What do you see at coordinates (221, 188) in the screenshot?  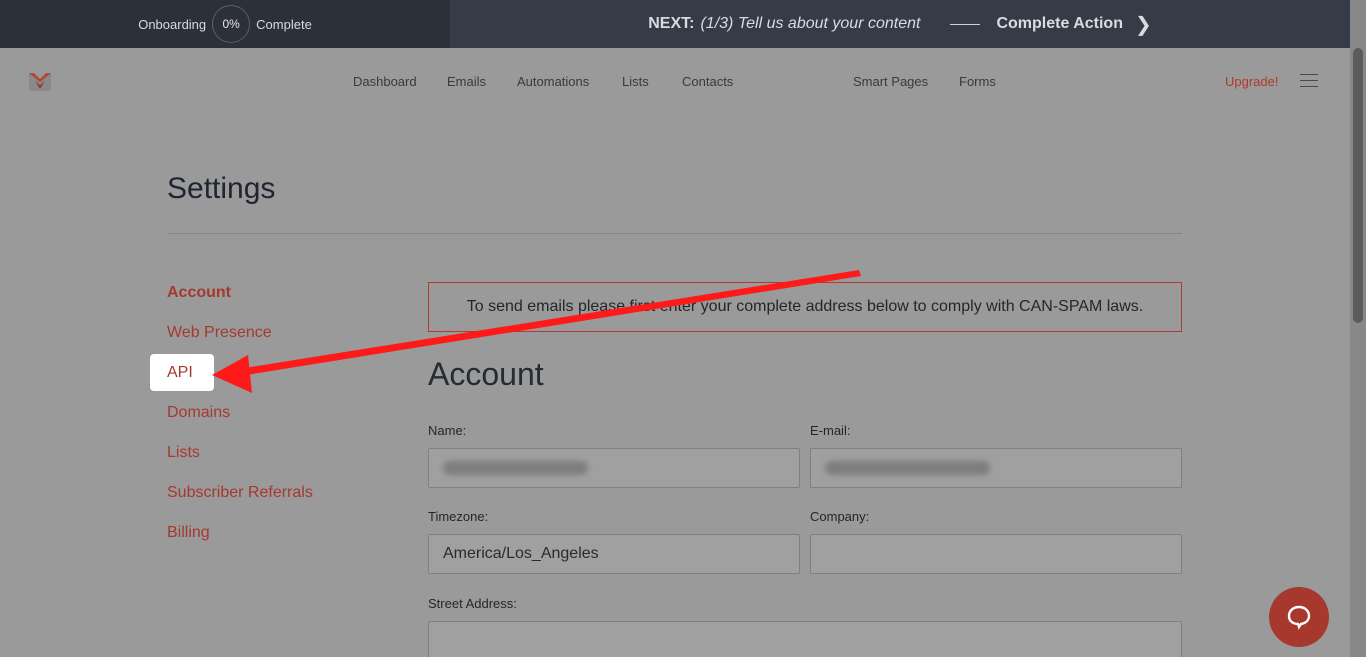 I see `page-title: Settings` at bounding box center [221, 188].